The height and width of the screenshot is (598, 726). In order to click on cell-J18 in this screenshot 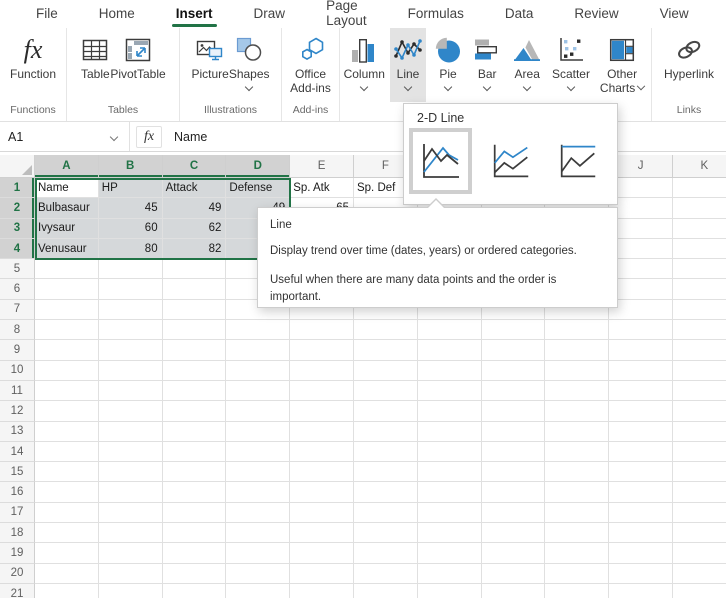, I will do `click(641, 533)`.